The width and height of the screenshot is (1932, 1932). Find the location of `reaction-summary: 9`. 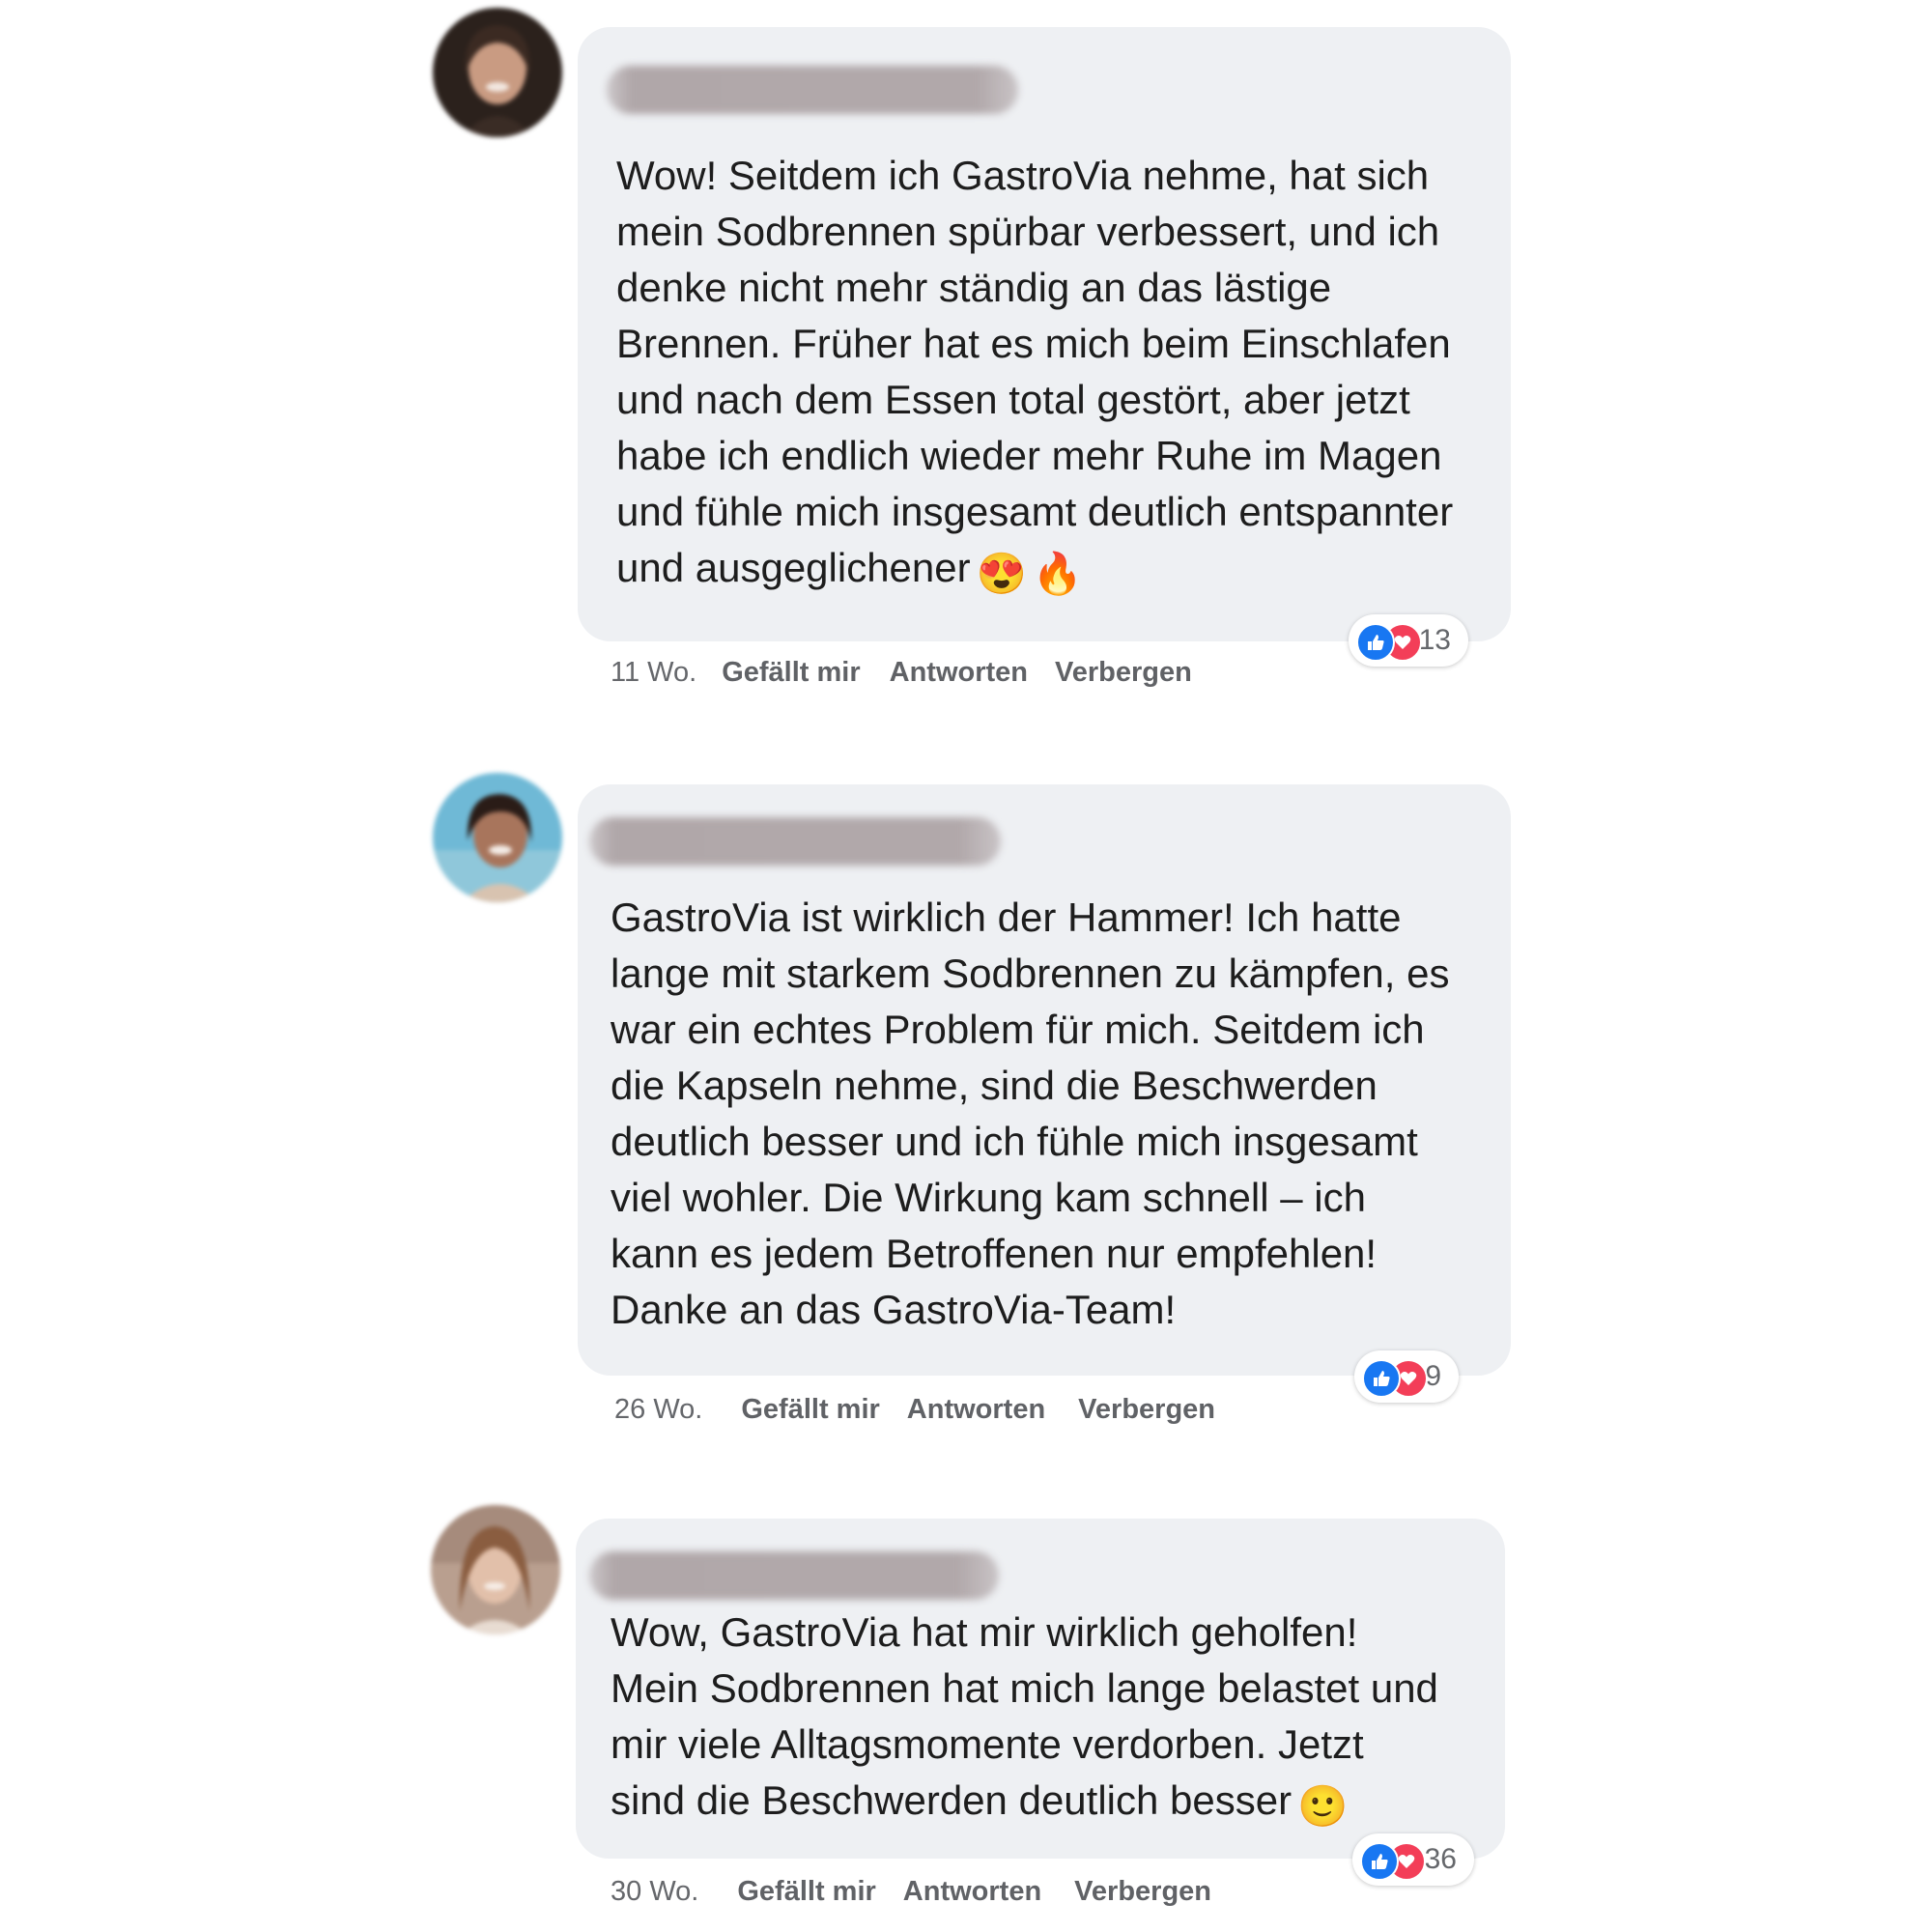

reaction-summary: 9 is located at coordinates (1406, 1376).